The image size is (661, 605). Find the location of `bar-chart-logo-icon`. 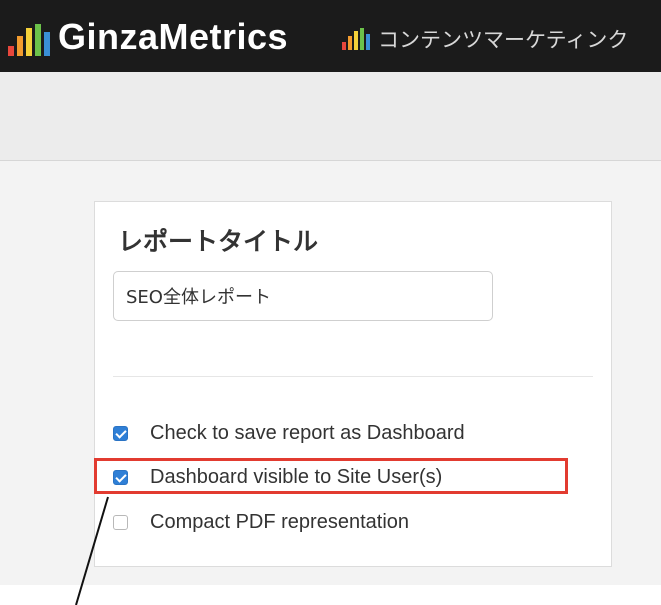

bar-chart-logo-icon is located at coordinates (29, 40).